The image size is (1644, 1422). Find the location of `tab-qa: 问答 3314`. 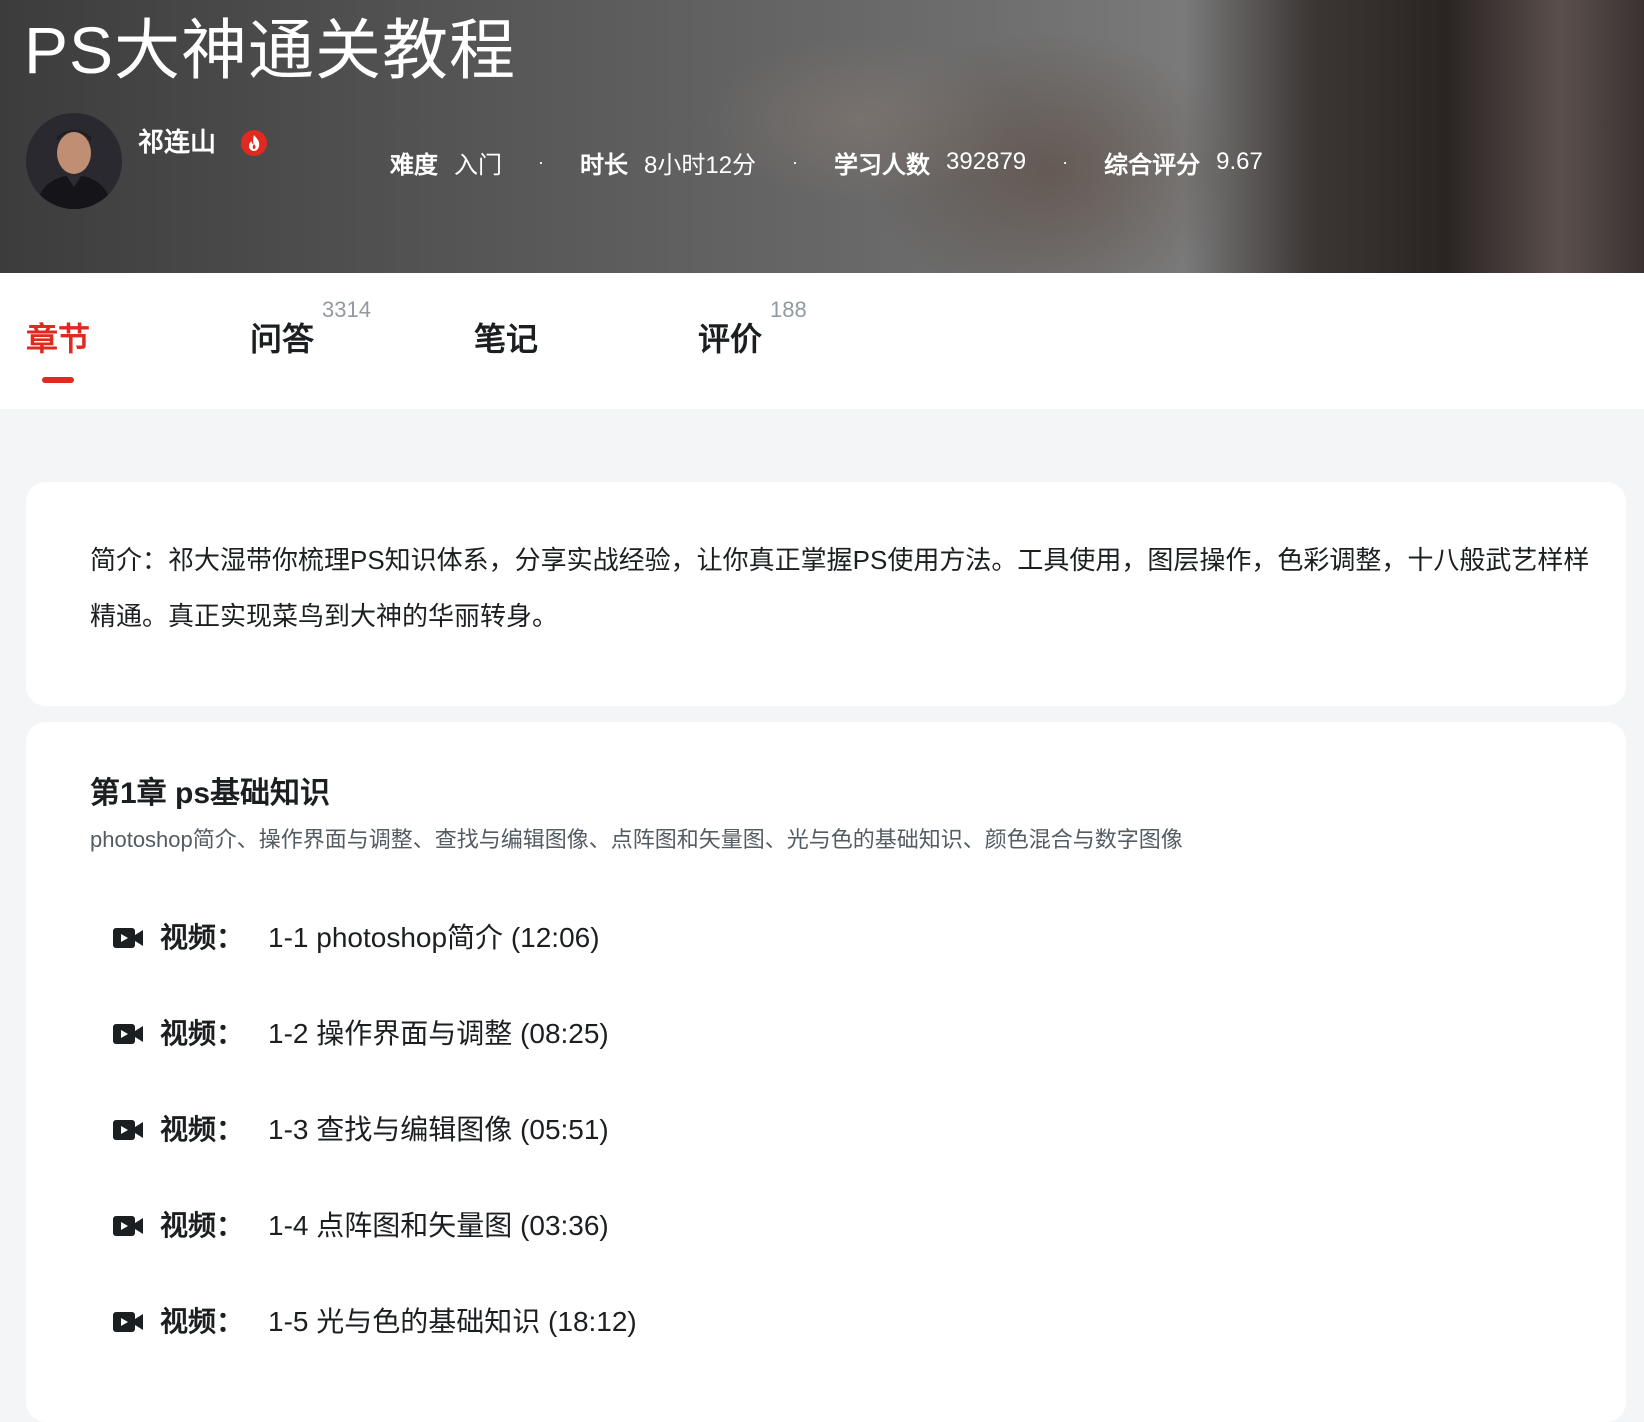

tab-qa: 问答 3314 is located at coordinates (325, 341).